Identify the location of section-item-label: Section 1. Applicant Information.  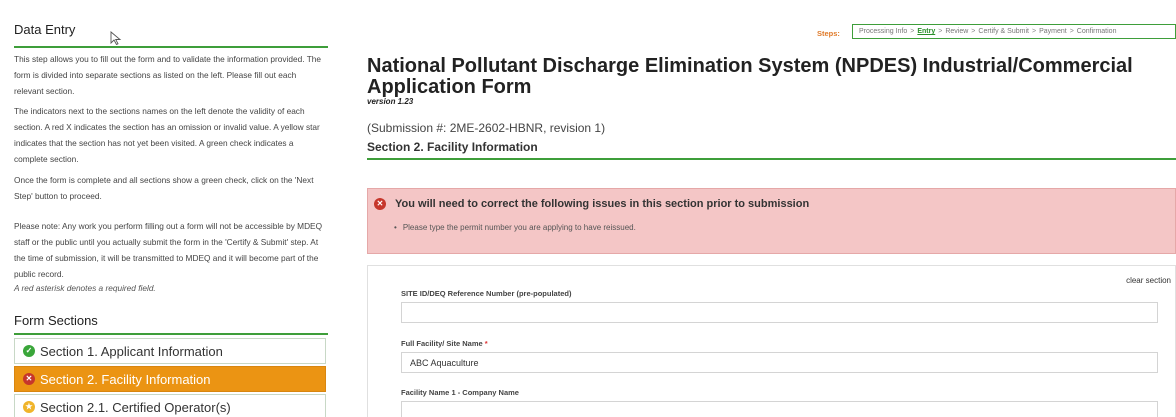
(131, 351).